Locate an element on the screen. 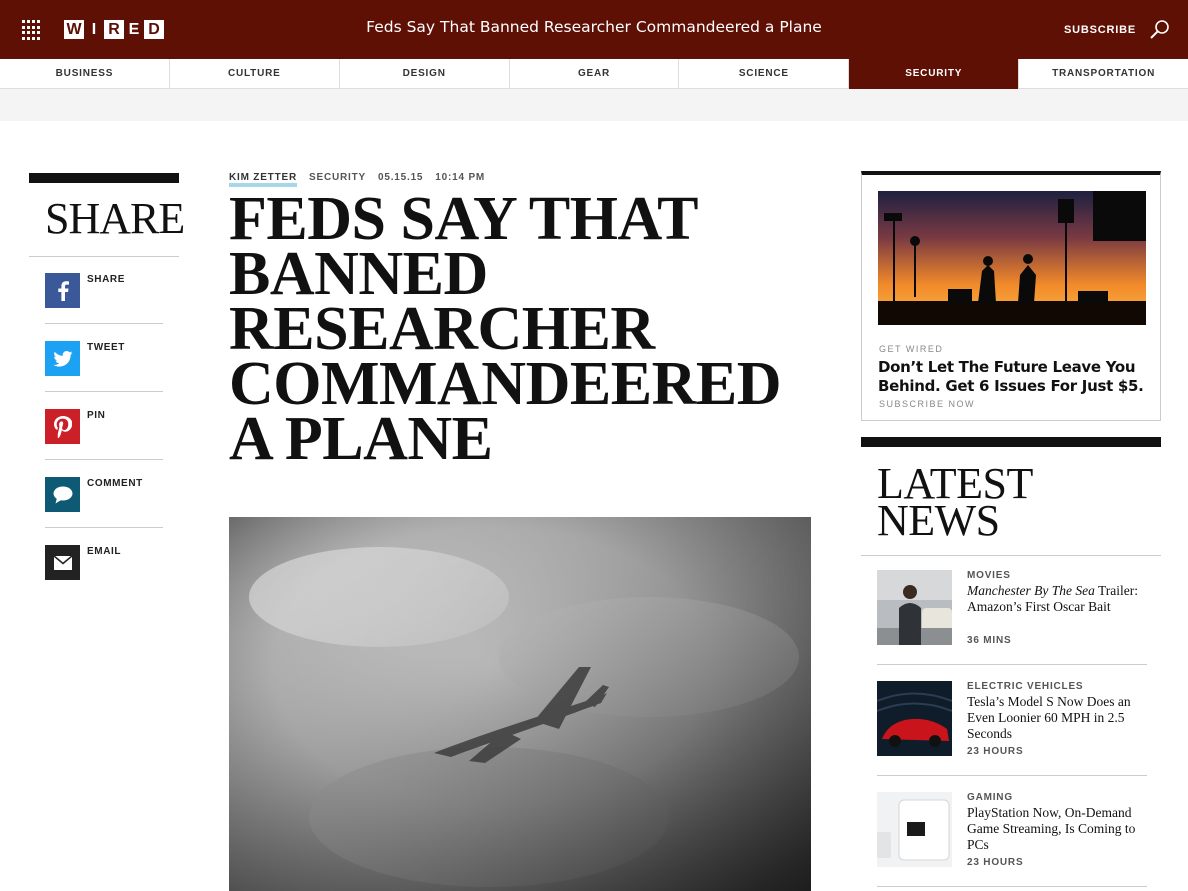  tweet-label: TWEET is located at coordinates (106, 347).